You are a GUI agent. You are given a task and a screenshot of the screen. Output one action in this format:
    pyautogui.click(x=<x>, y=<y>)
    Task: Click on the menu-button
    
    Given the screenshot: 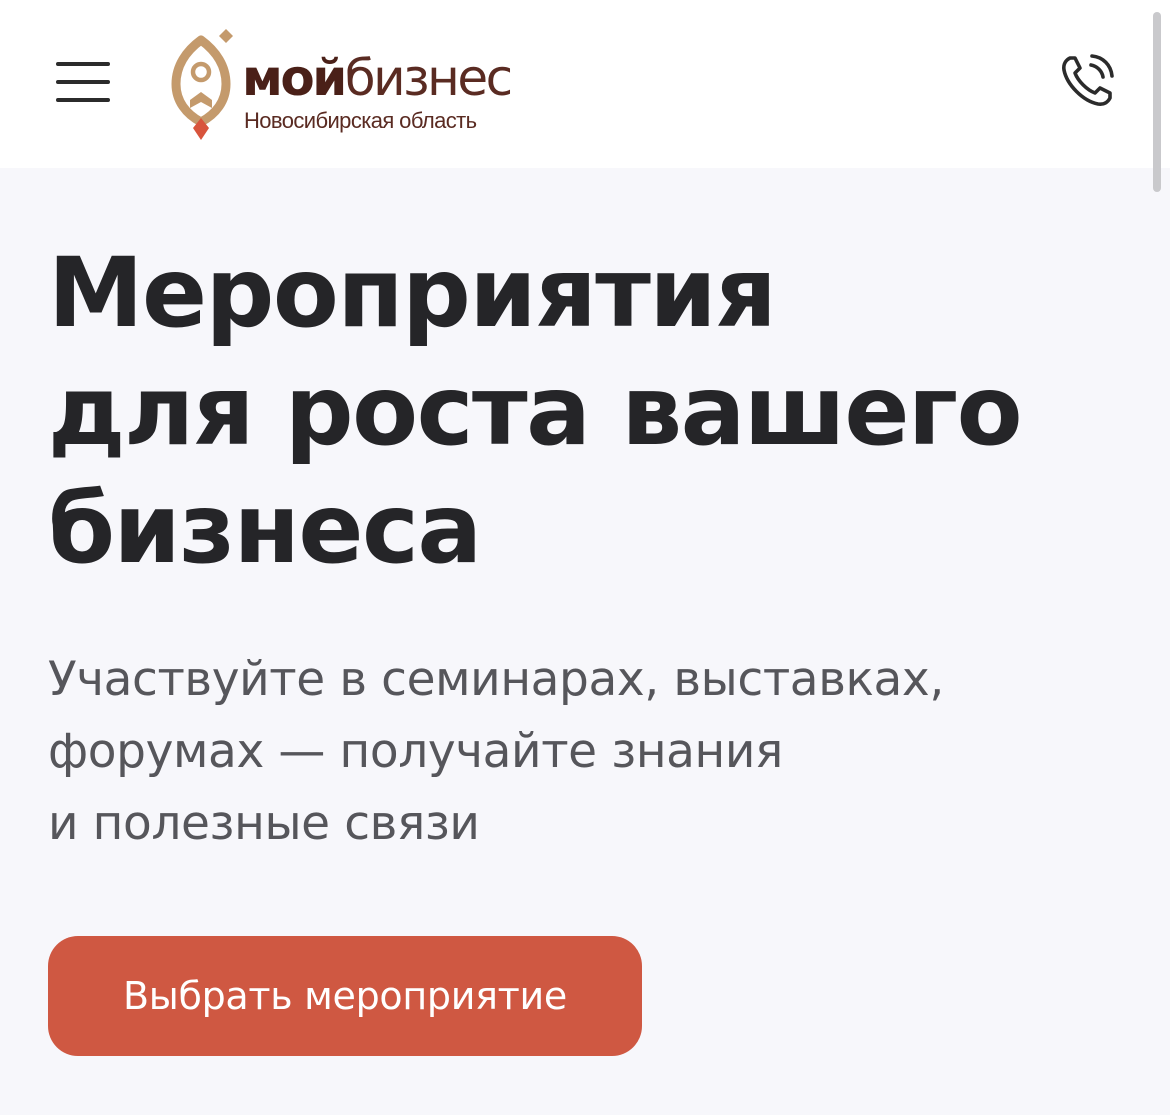 What is the action you would take?
    pyautogui.click(x=84, y=82)
    